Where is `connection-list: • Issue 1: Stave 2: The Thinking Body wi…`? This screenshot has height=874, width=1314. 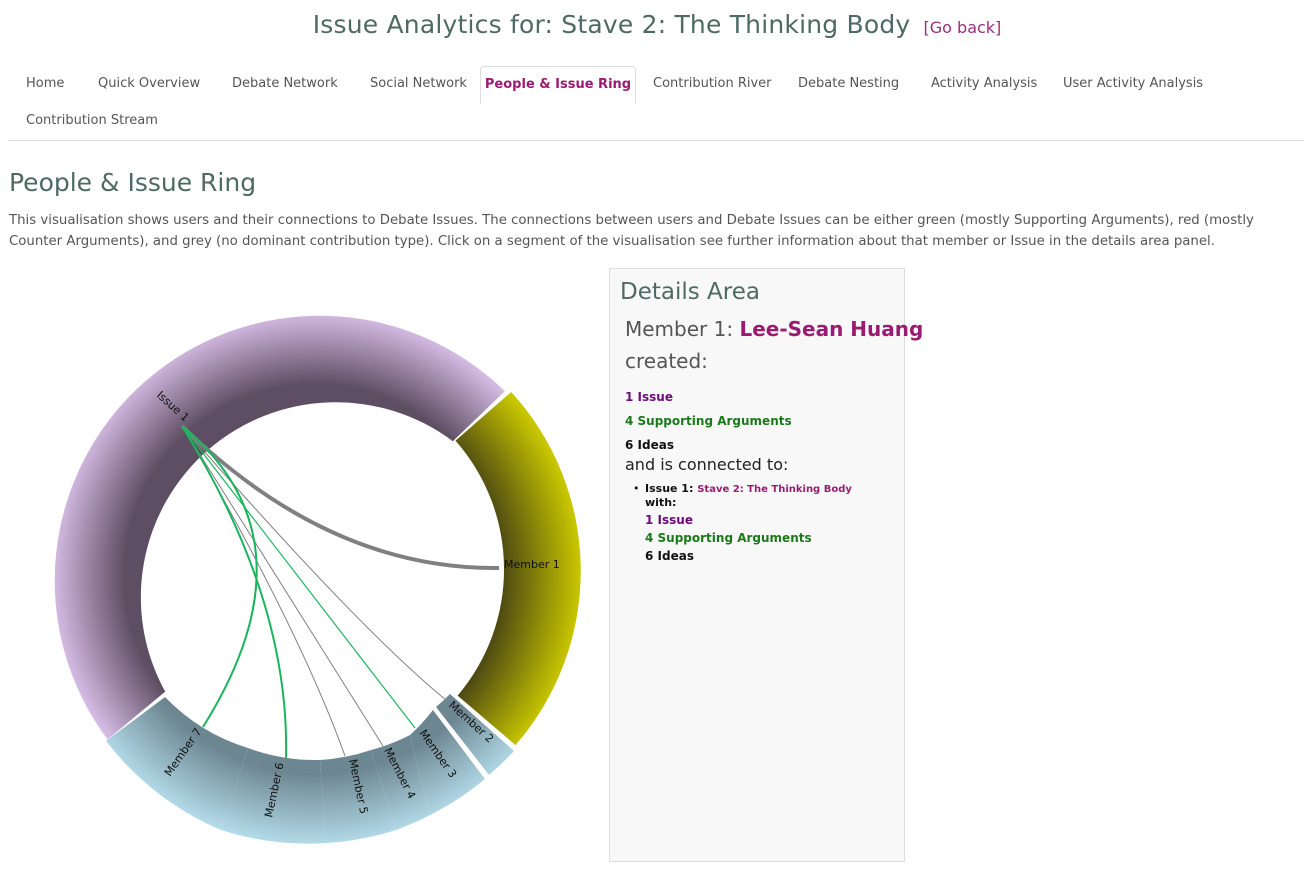 connection-list: • Issue 1: Stave 2: The Thinking Body wi… is located at coordinates (742, 522).